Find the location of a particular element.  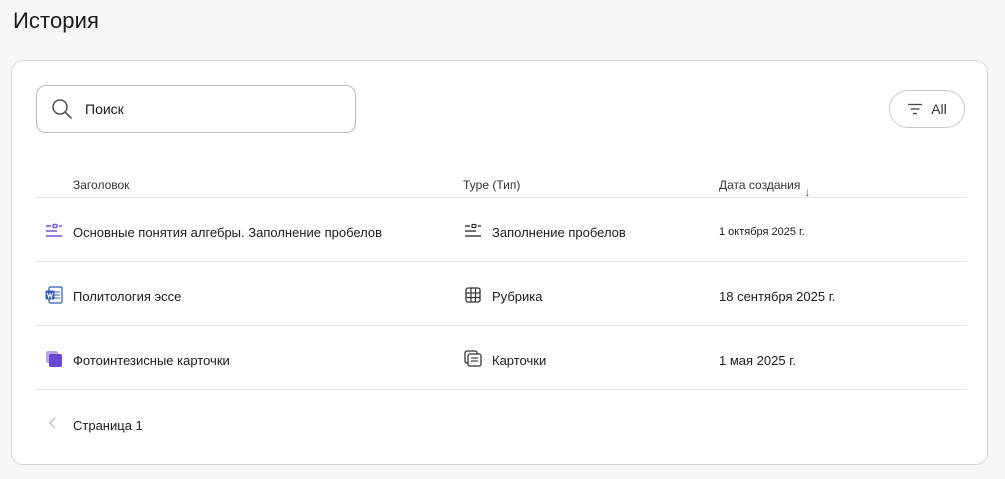

column-title: Заголовок is located at coordinates (101, 185).